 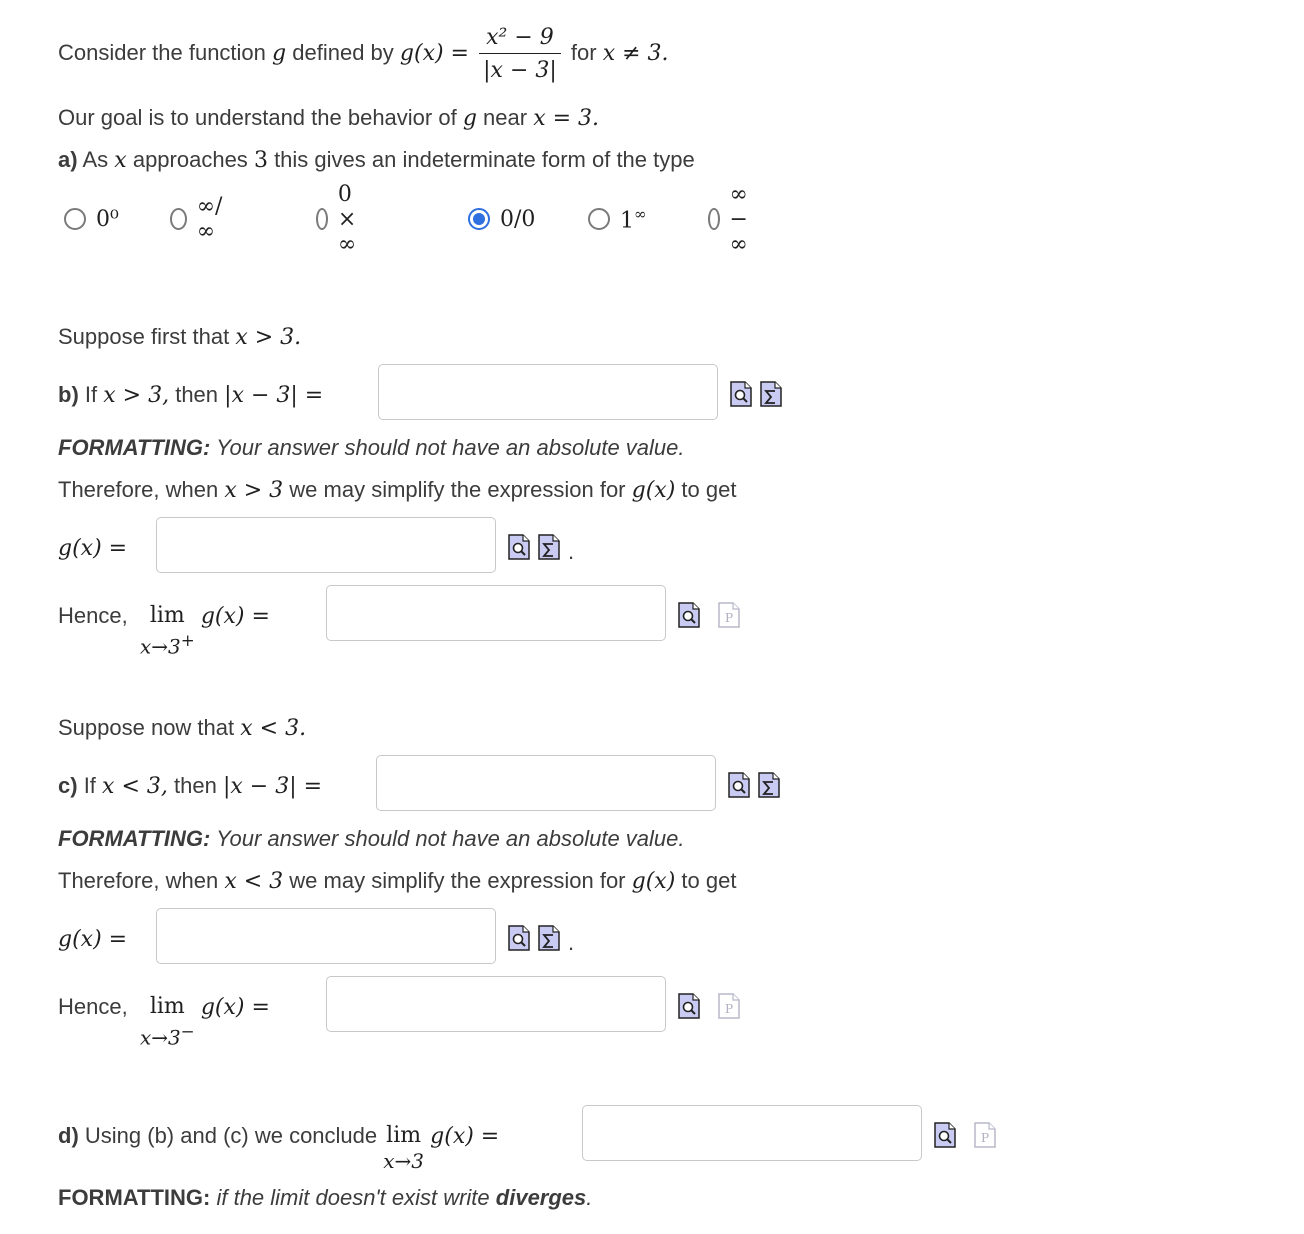 I want to click on part-b-limit-answer-input, so click(x=496, y=613).